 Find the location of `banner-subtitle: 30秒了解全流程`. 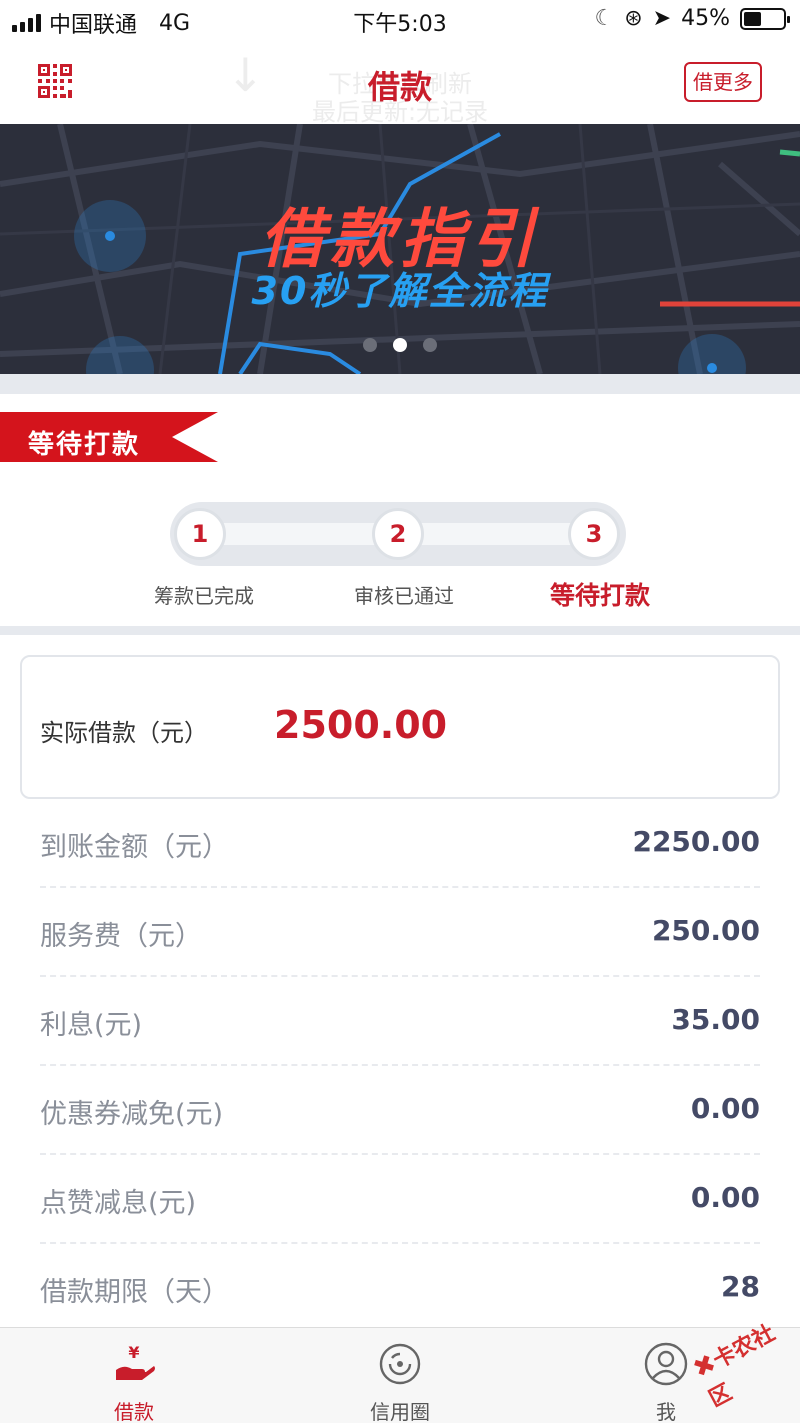

banner-subtitle: 30秒了解全流程 is located at coordinates (400, 291).